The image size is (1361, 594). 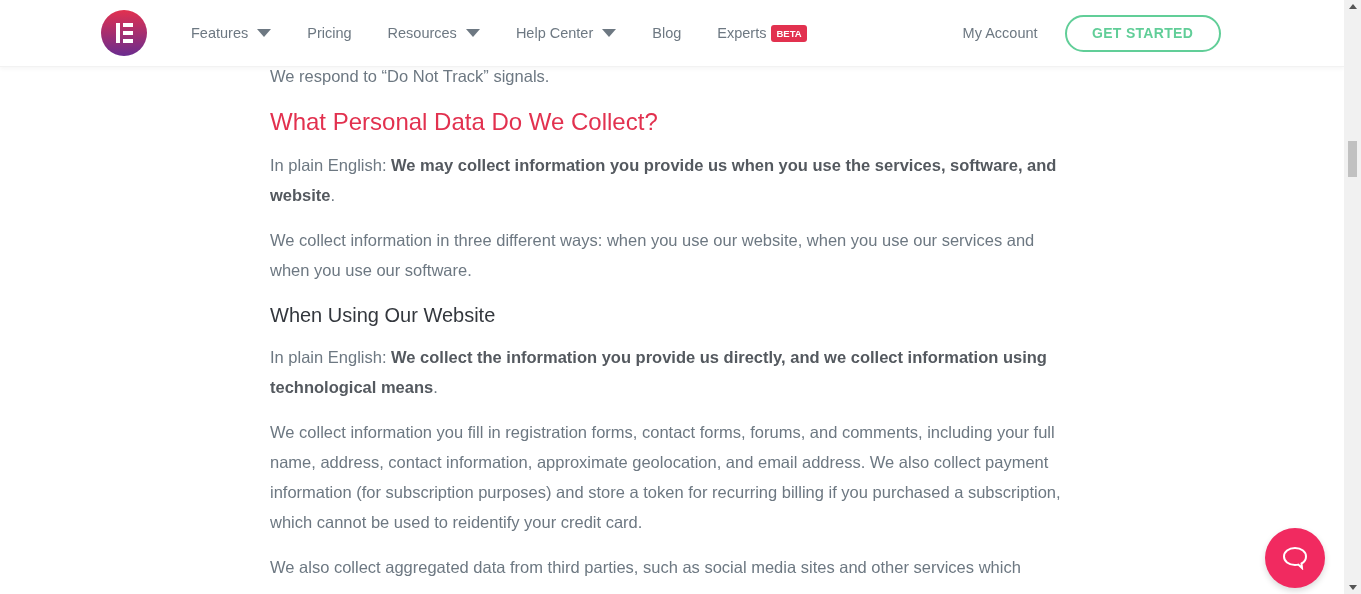 What do you see at coordinates (383, 315) in the screenshot?
I see `subsection-heading: When Using Our Website` at bounding box center [383, 315].